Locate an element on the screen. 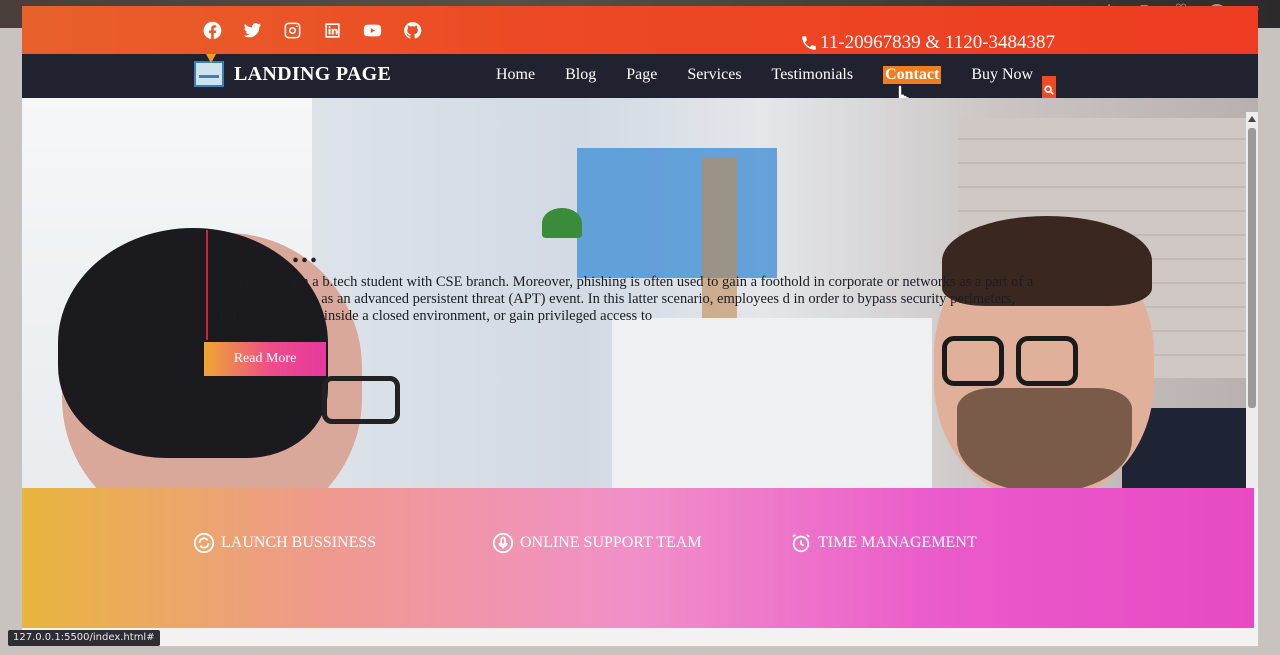  nav-testimonials: Testimonials is located at coordinates (813, 75).